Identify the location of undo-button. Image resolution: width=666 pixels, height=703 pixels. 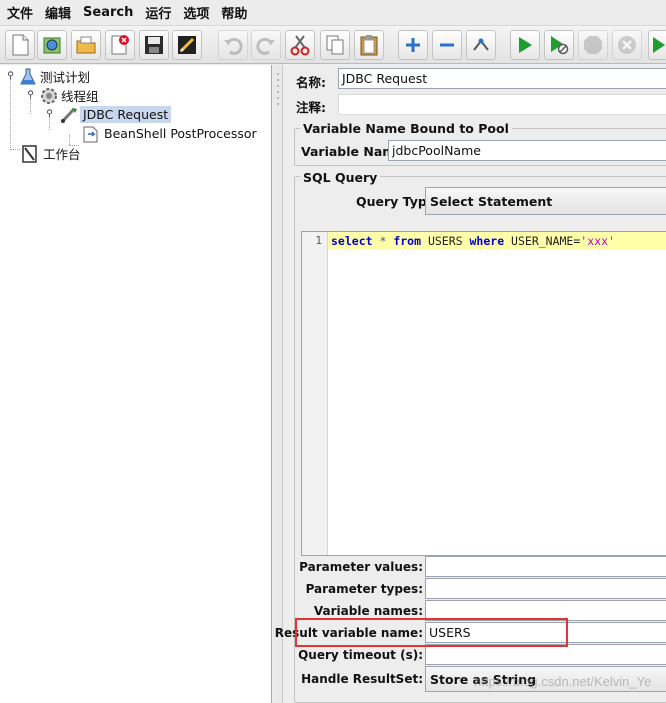
(233, 45).